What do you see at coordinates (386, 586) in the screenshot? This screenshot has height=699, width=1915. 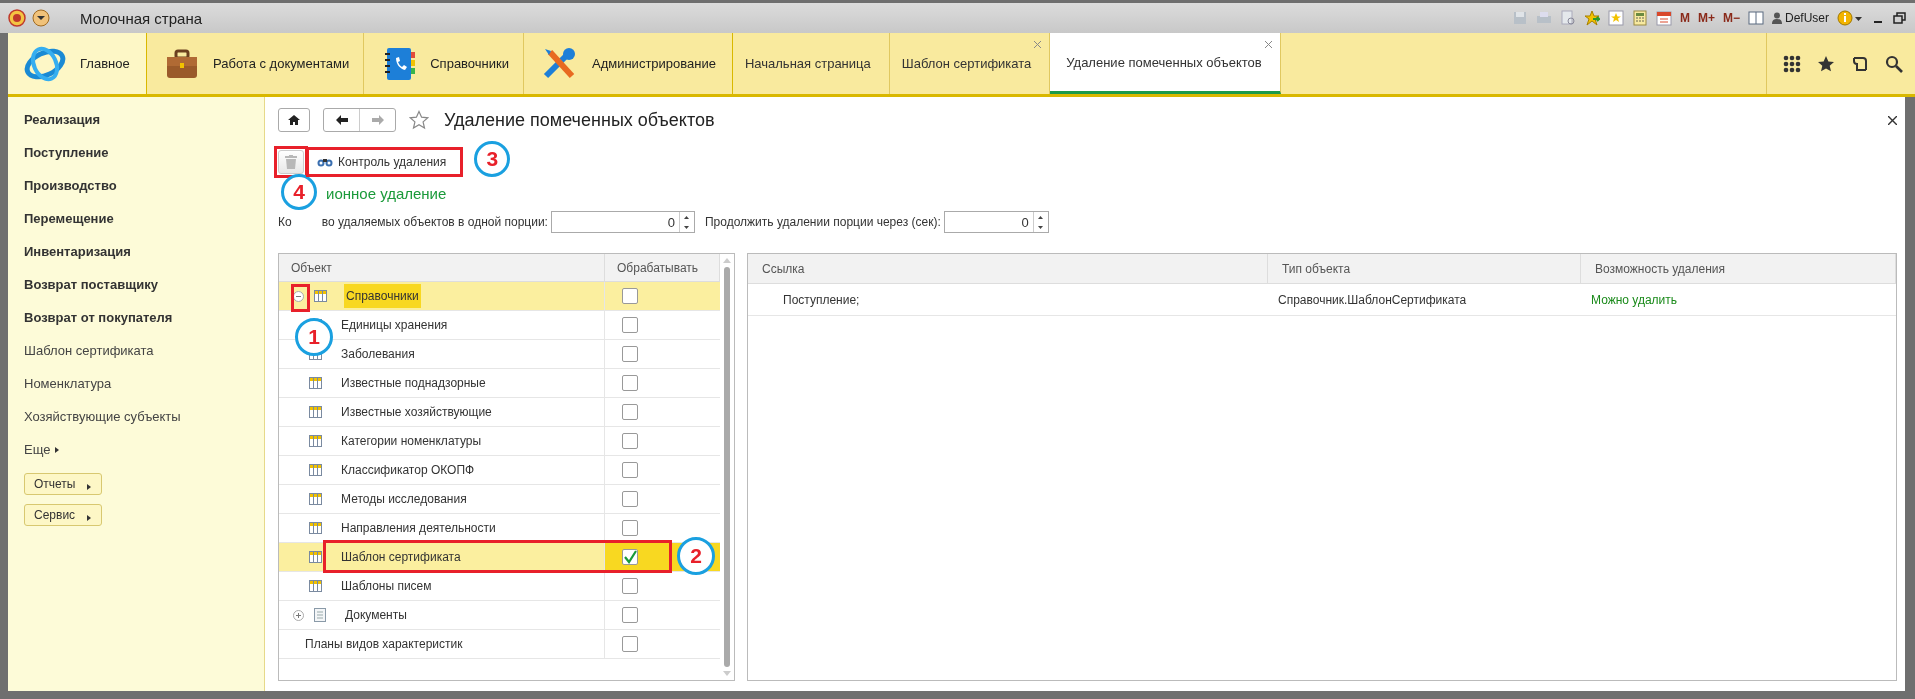 I see `row-label: Шаблоны писем` at bounding box center [386, 586].